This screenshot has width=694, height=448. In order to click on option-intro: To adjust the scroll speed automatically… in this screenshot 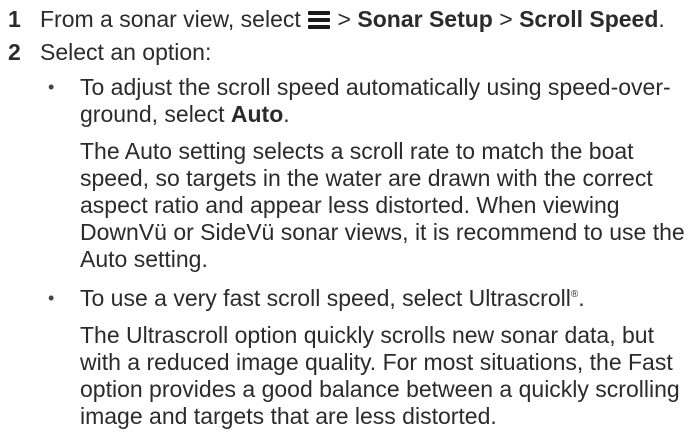, I will do `click(387, 101)`.